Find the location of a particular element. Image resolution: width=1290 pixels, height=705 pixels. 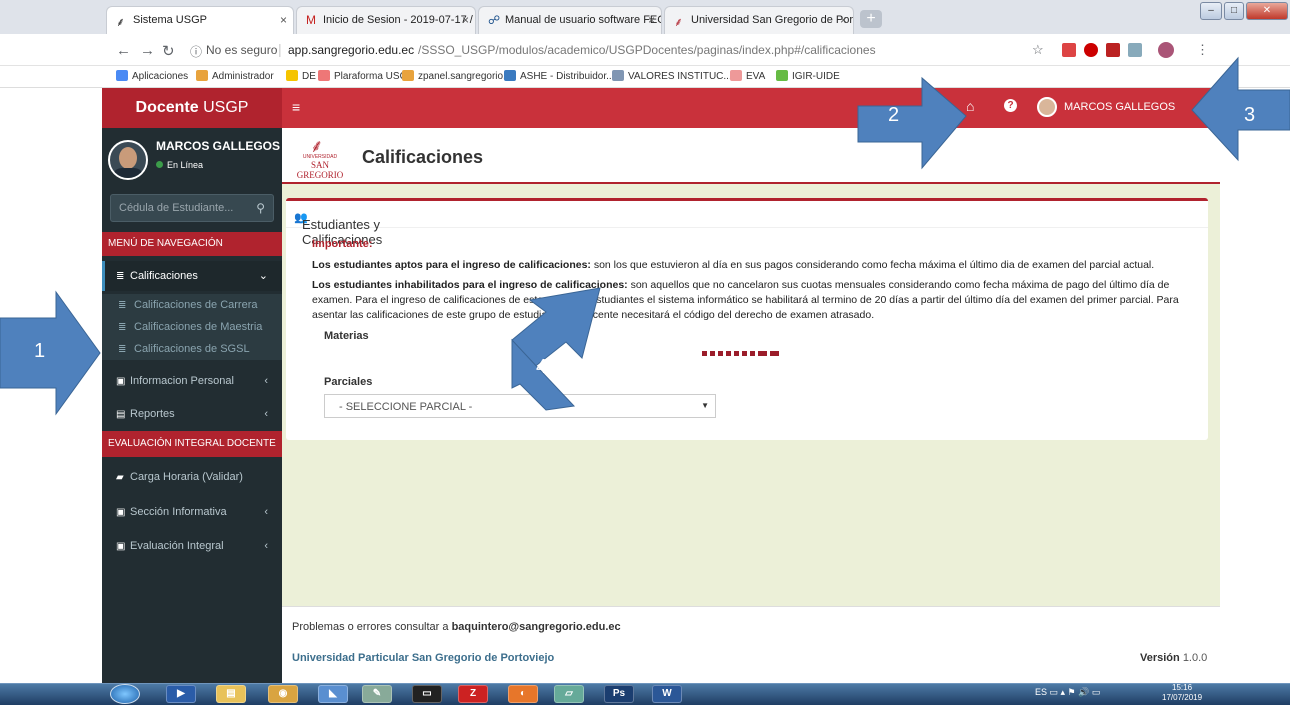

chrome-taskbar-icon: ◉ is located at coordinates (283, 694).